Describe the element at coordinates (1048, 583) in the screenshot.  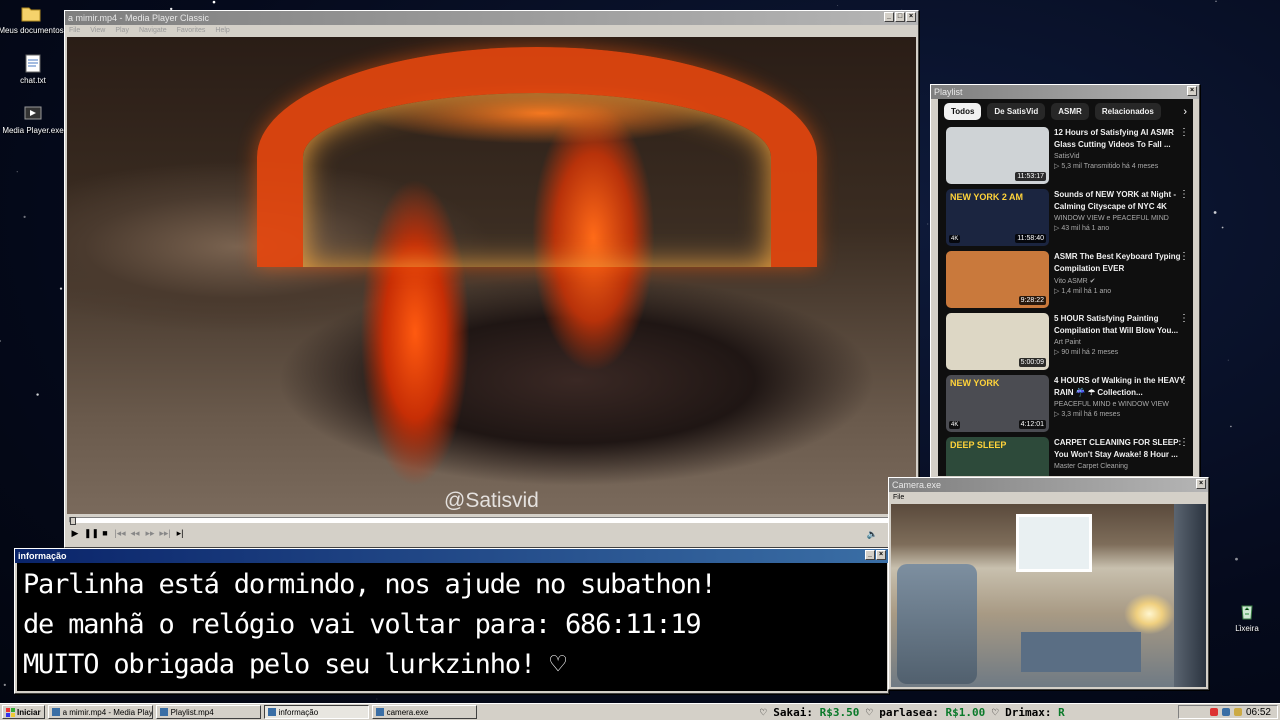
I see `camera-window: Camera.exe × File` at that location.